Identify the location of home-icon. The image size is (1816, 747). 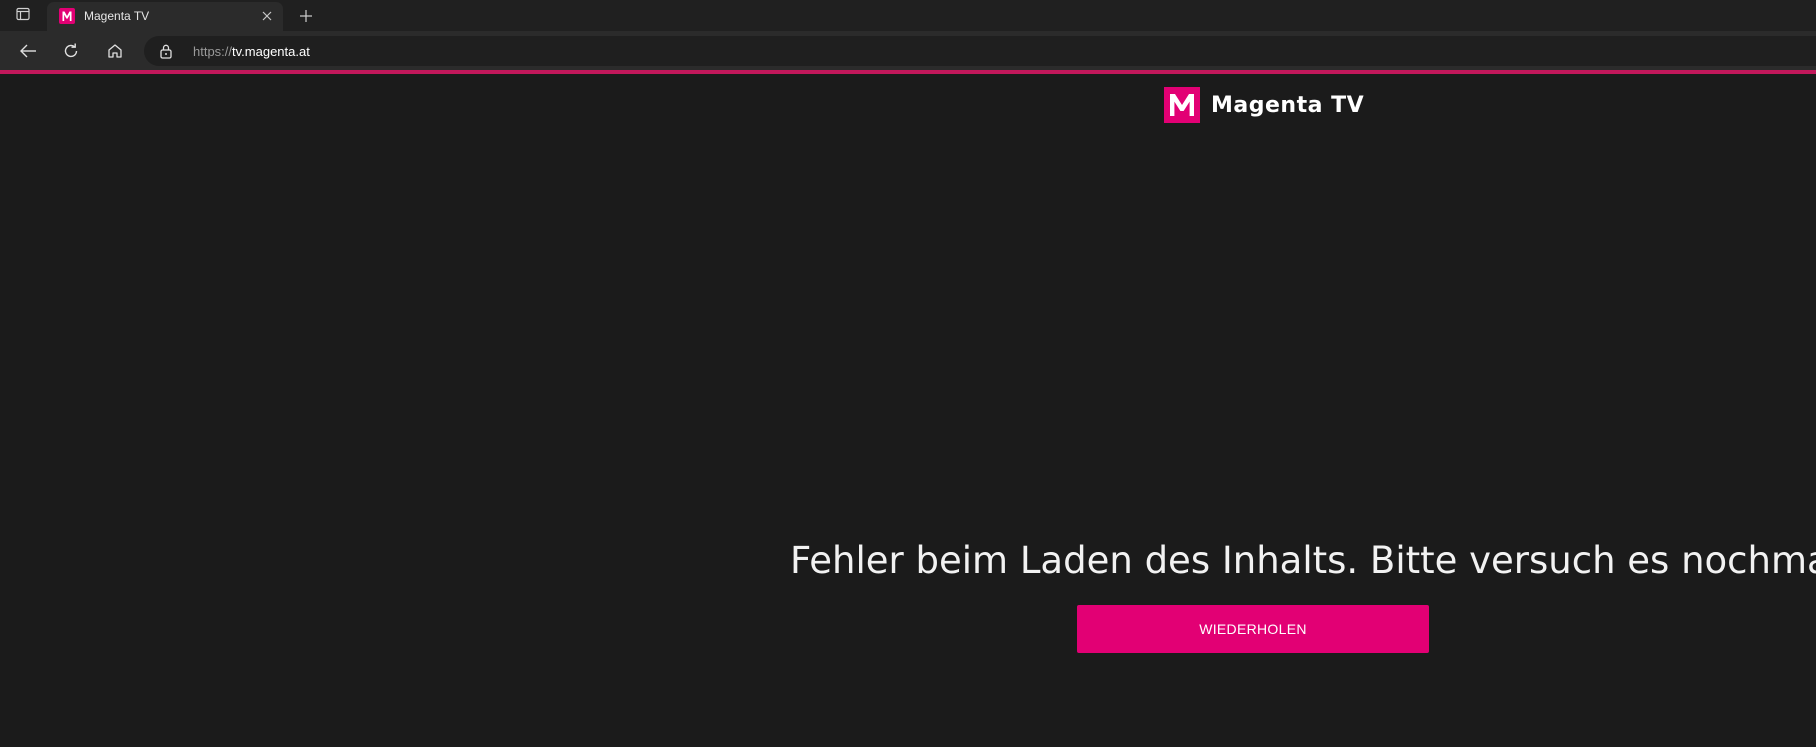
(115, 51).